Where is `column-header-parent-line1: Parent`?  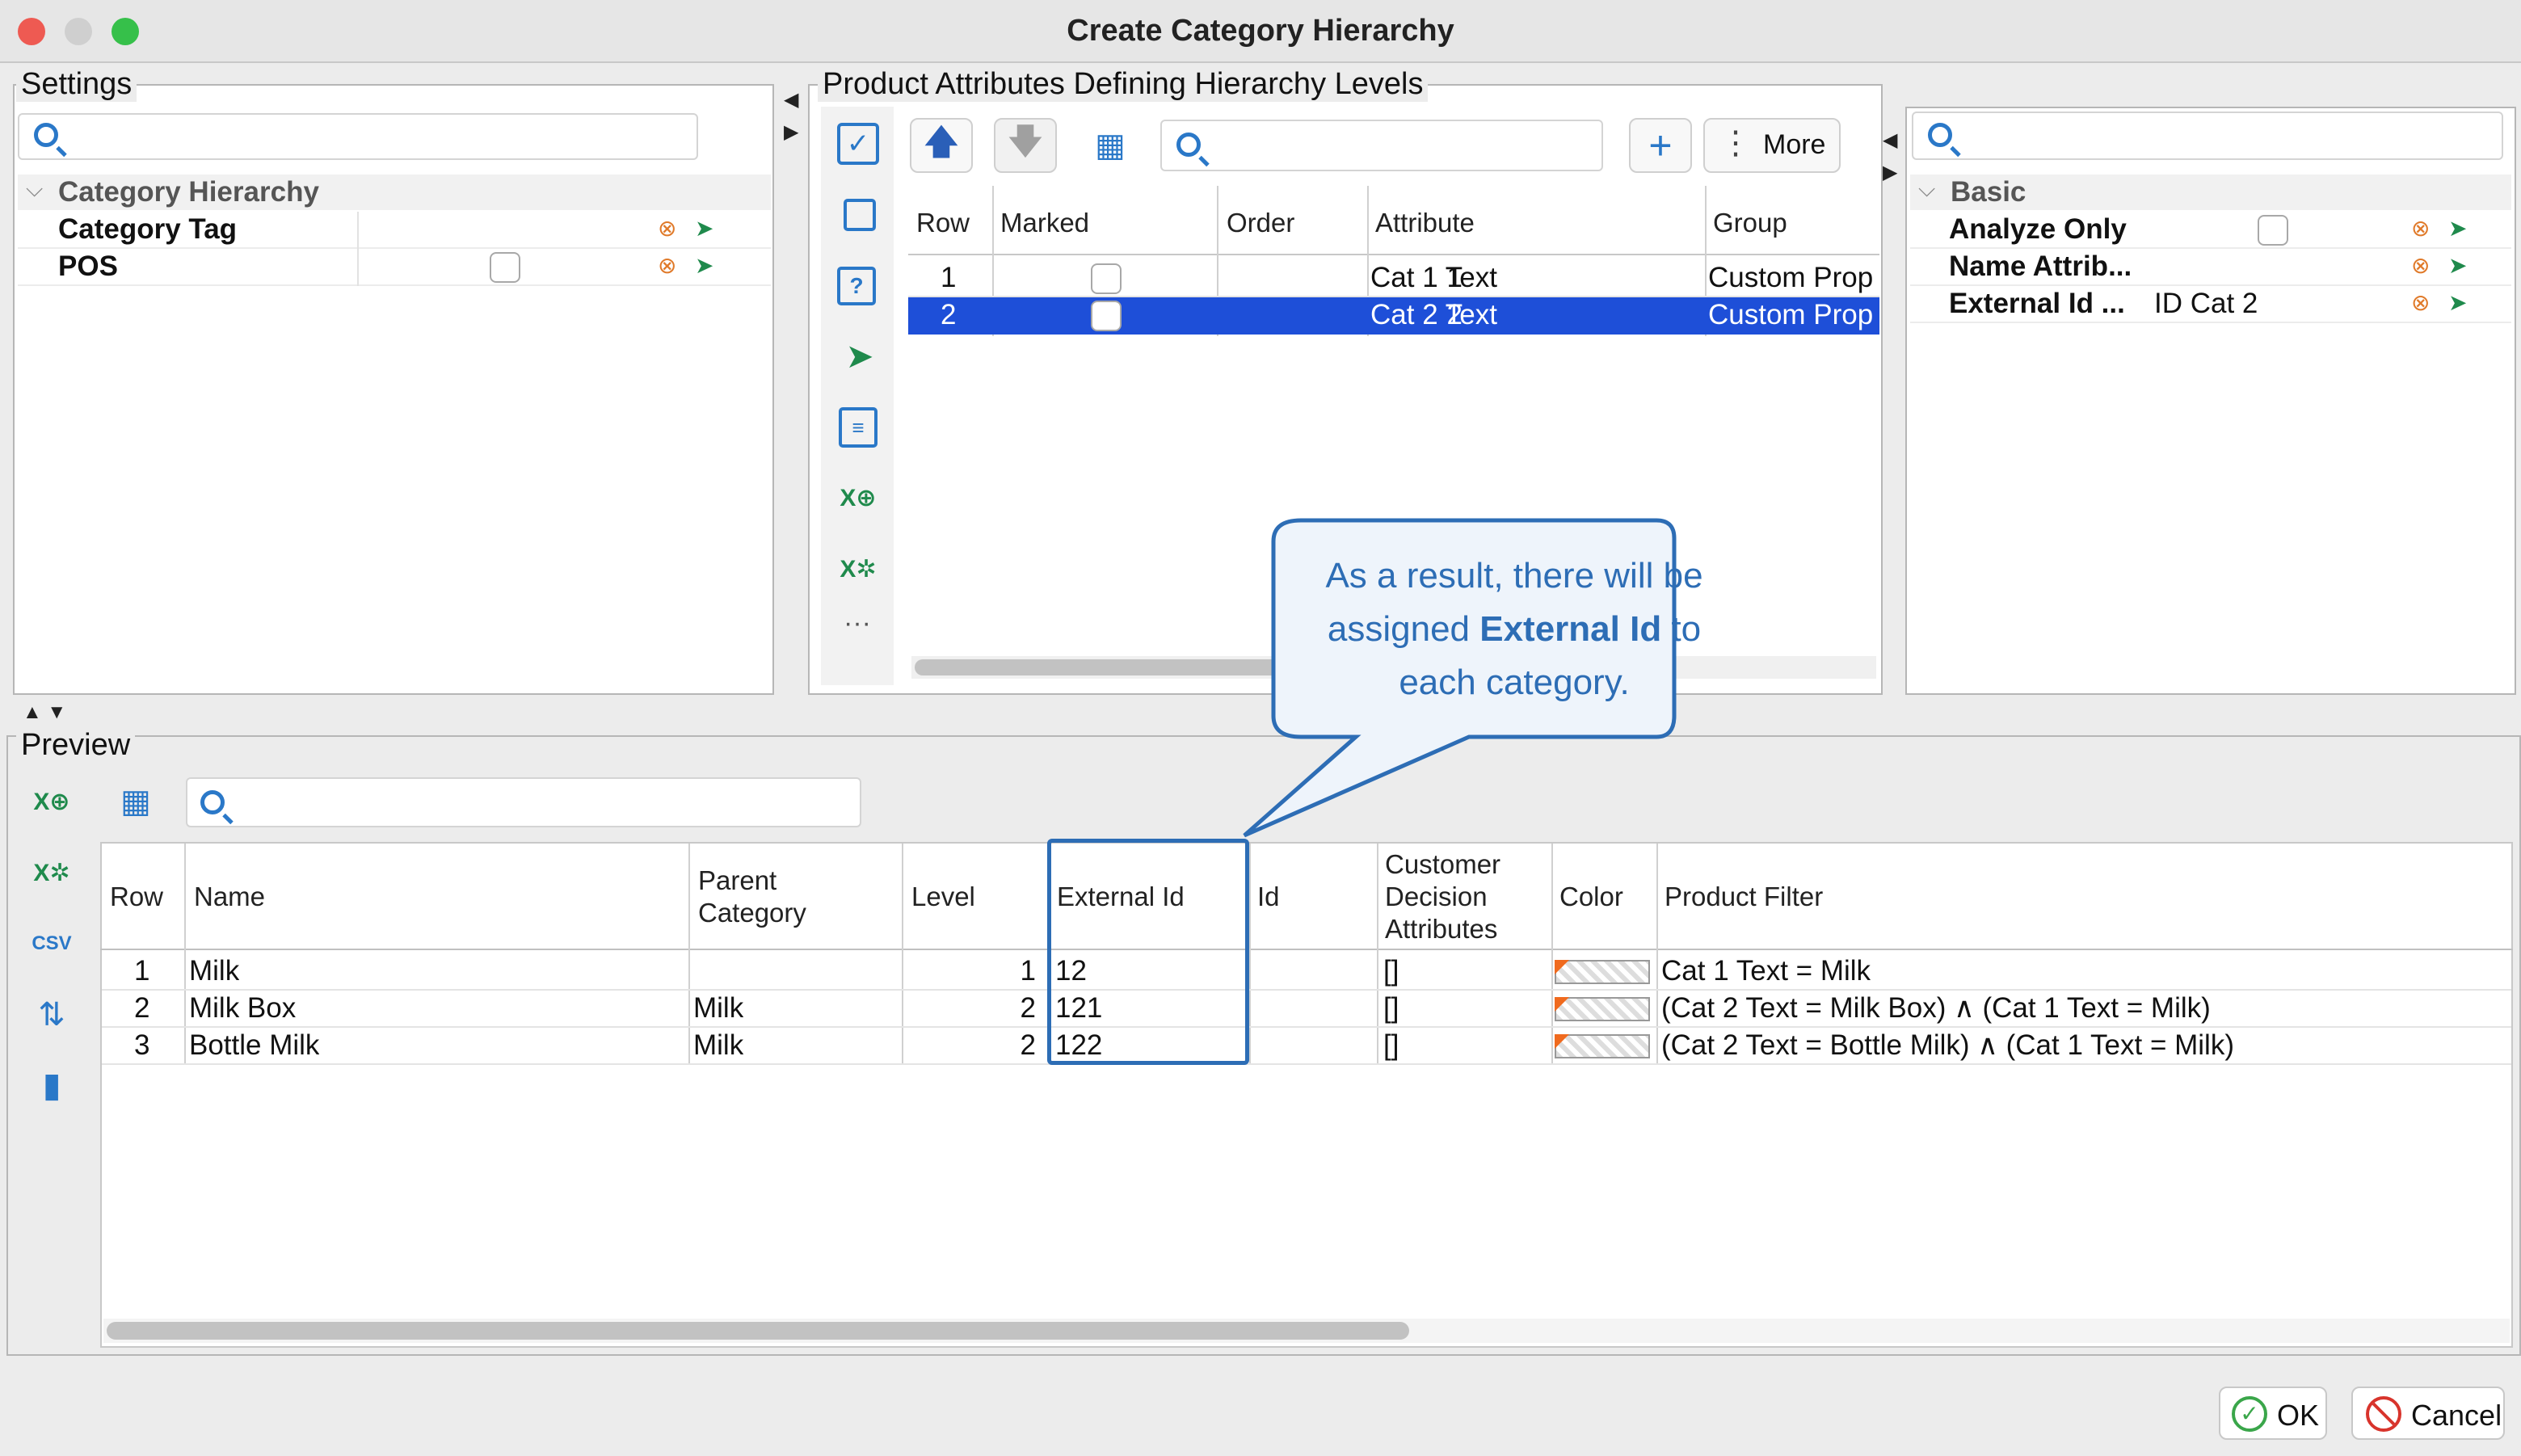
column-header-parent-line1: Parent is located at coordinates (737, 881).